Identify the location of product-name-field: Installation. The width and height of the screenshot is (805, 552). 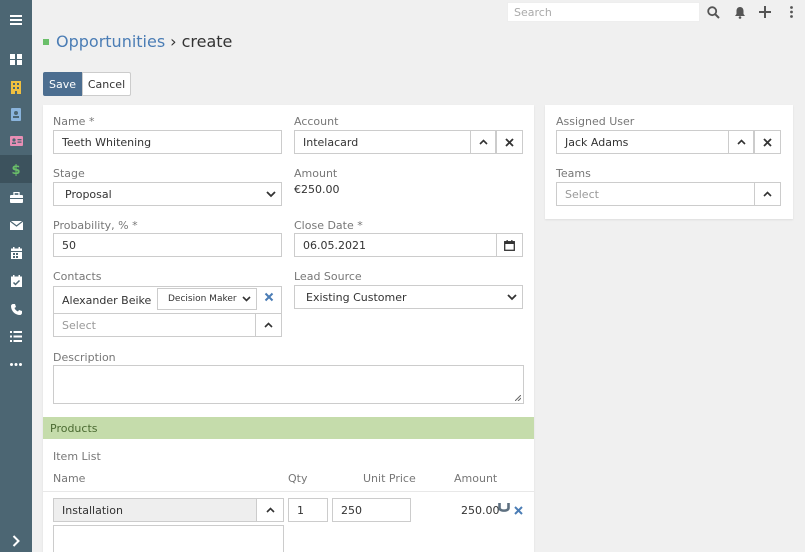
(155, 510).